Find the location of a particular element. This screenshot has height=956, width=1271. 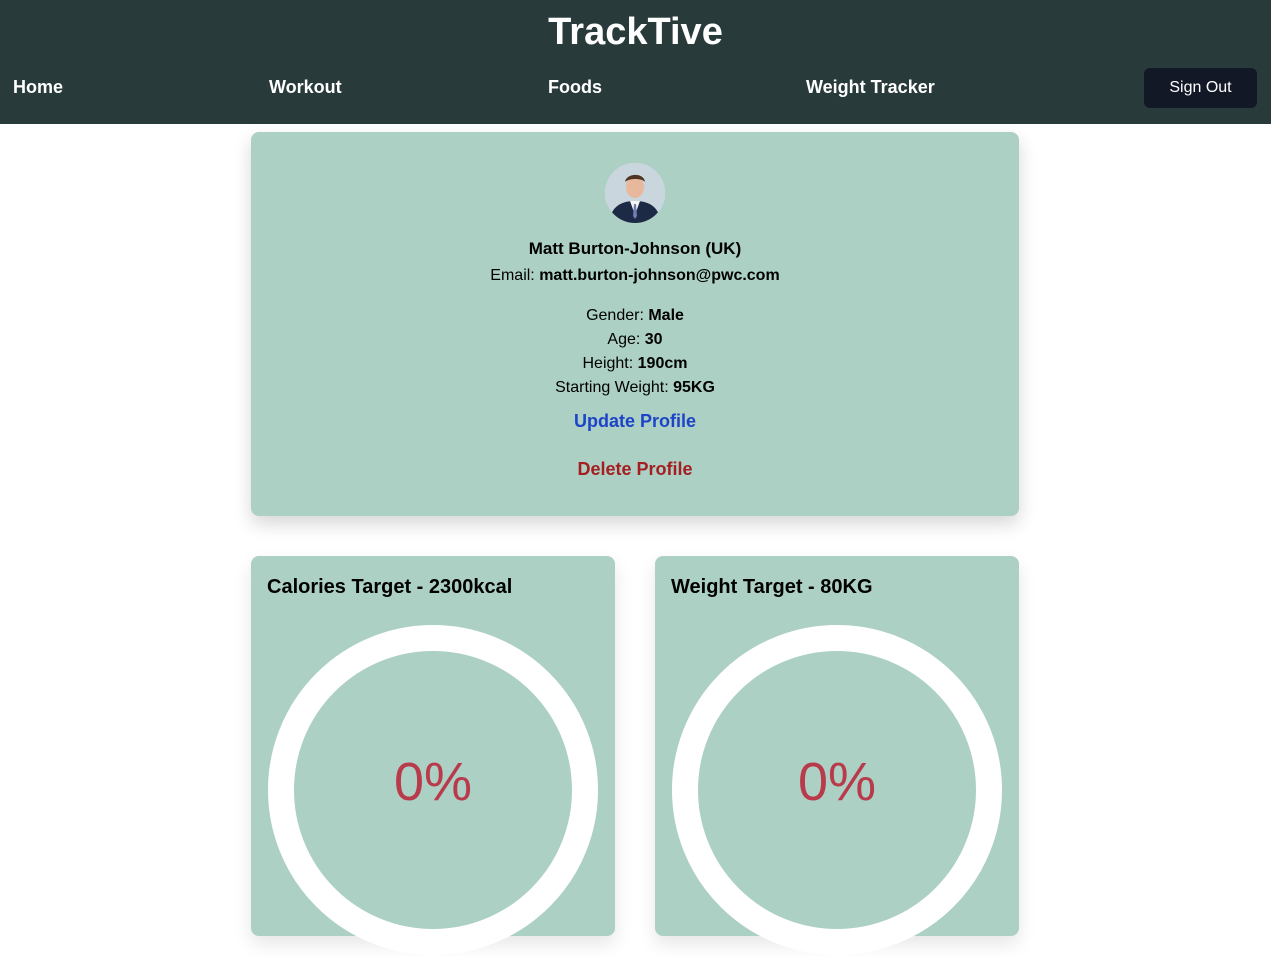

sign-out-button: Sign Out is located at coordinates (1200, 88).